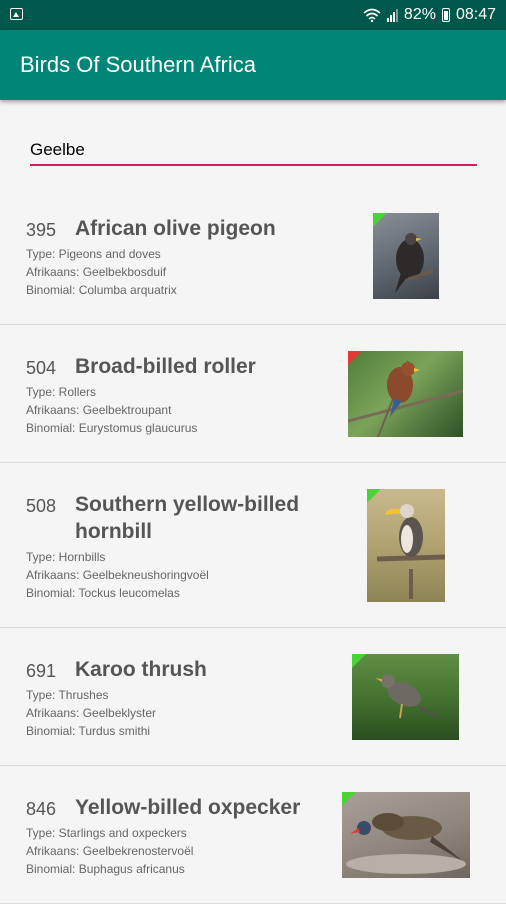 The width and height of the screenshot is (506, 904). Describe the element at coordinates (99, 410) in the screenshot. I see `bird-afrikaans: Afrikaans: Geelbektroupant` at that location.